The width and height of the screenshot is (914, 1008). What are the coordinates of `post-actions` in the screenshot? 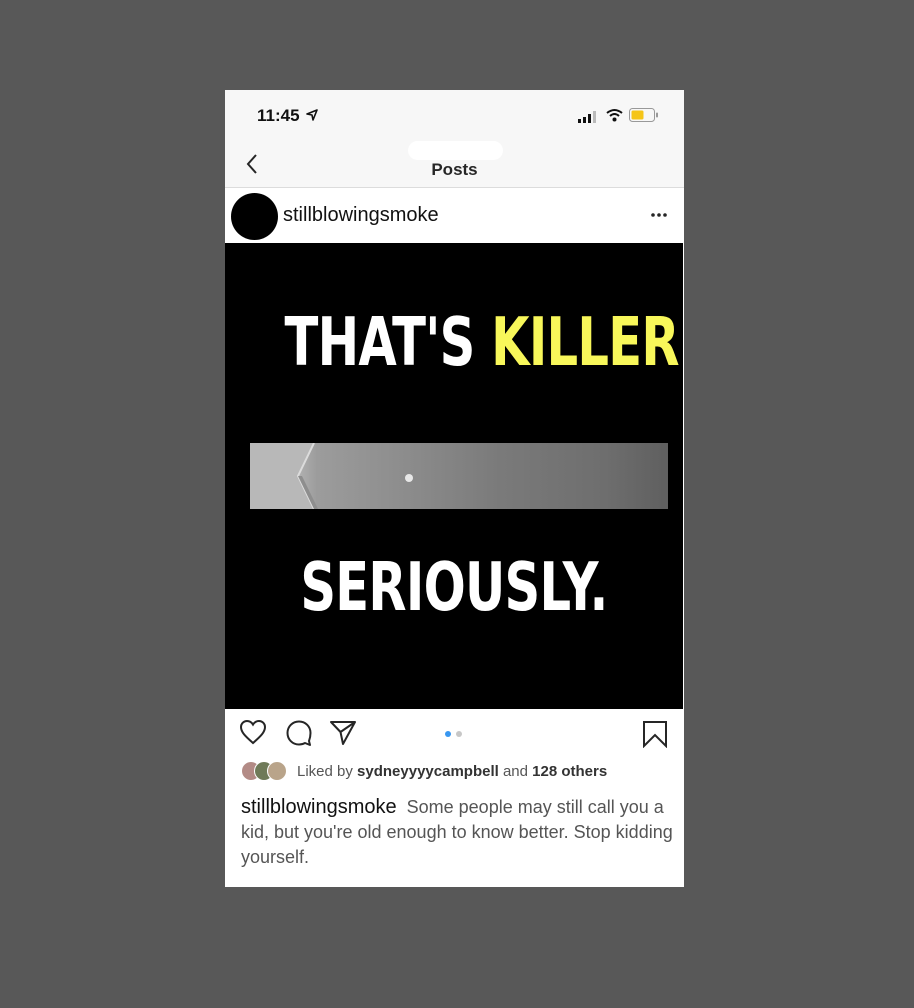 It's located at (454, 734).